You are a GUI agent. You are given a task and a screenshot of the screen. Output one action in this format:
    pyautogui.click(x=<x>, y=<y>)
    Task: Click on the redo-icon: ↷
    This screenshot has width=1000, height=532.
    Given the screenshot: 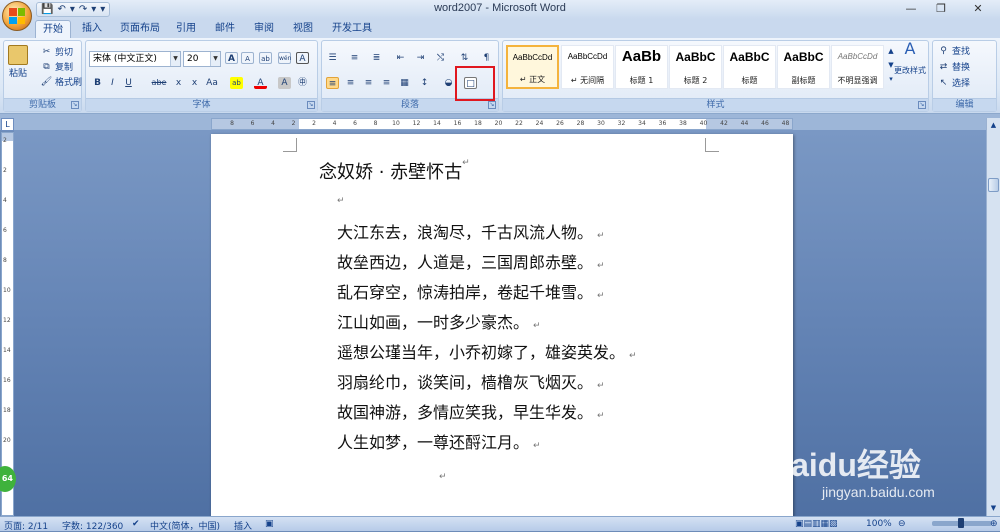 What is the action you would take?
    pyautogui.click(x=83, y=9)
    